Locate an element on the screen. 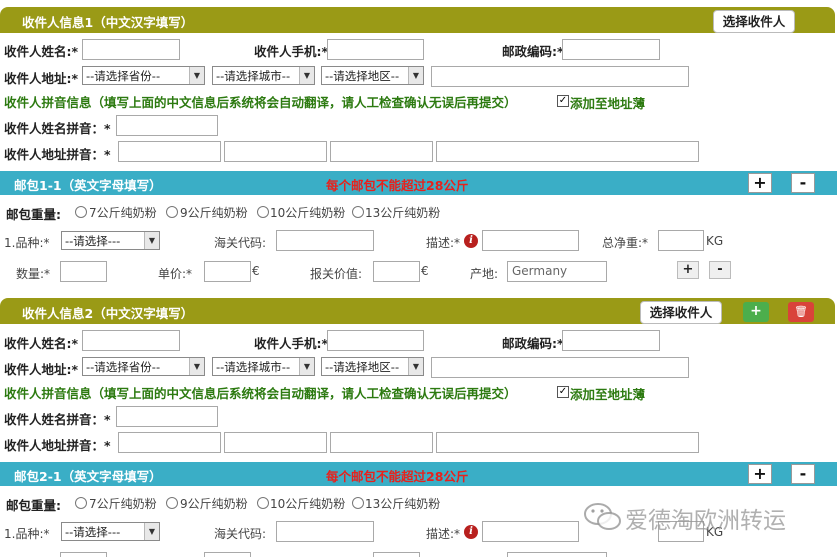 The height and width of the screenshot is (557, 837). recipient-2-name-input is located at coordinates (131, 340).